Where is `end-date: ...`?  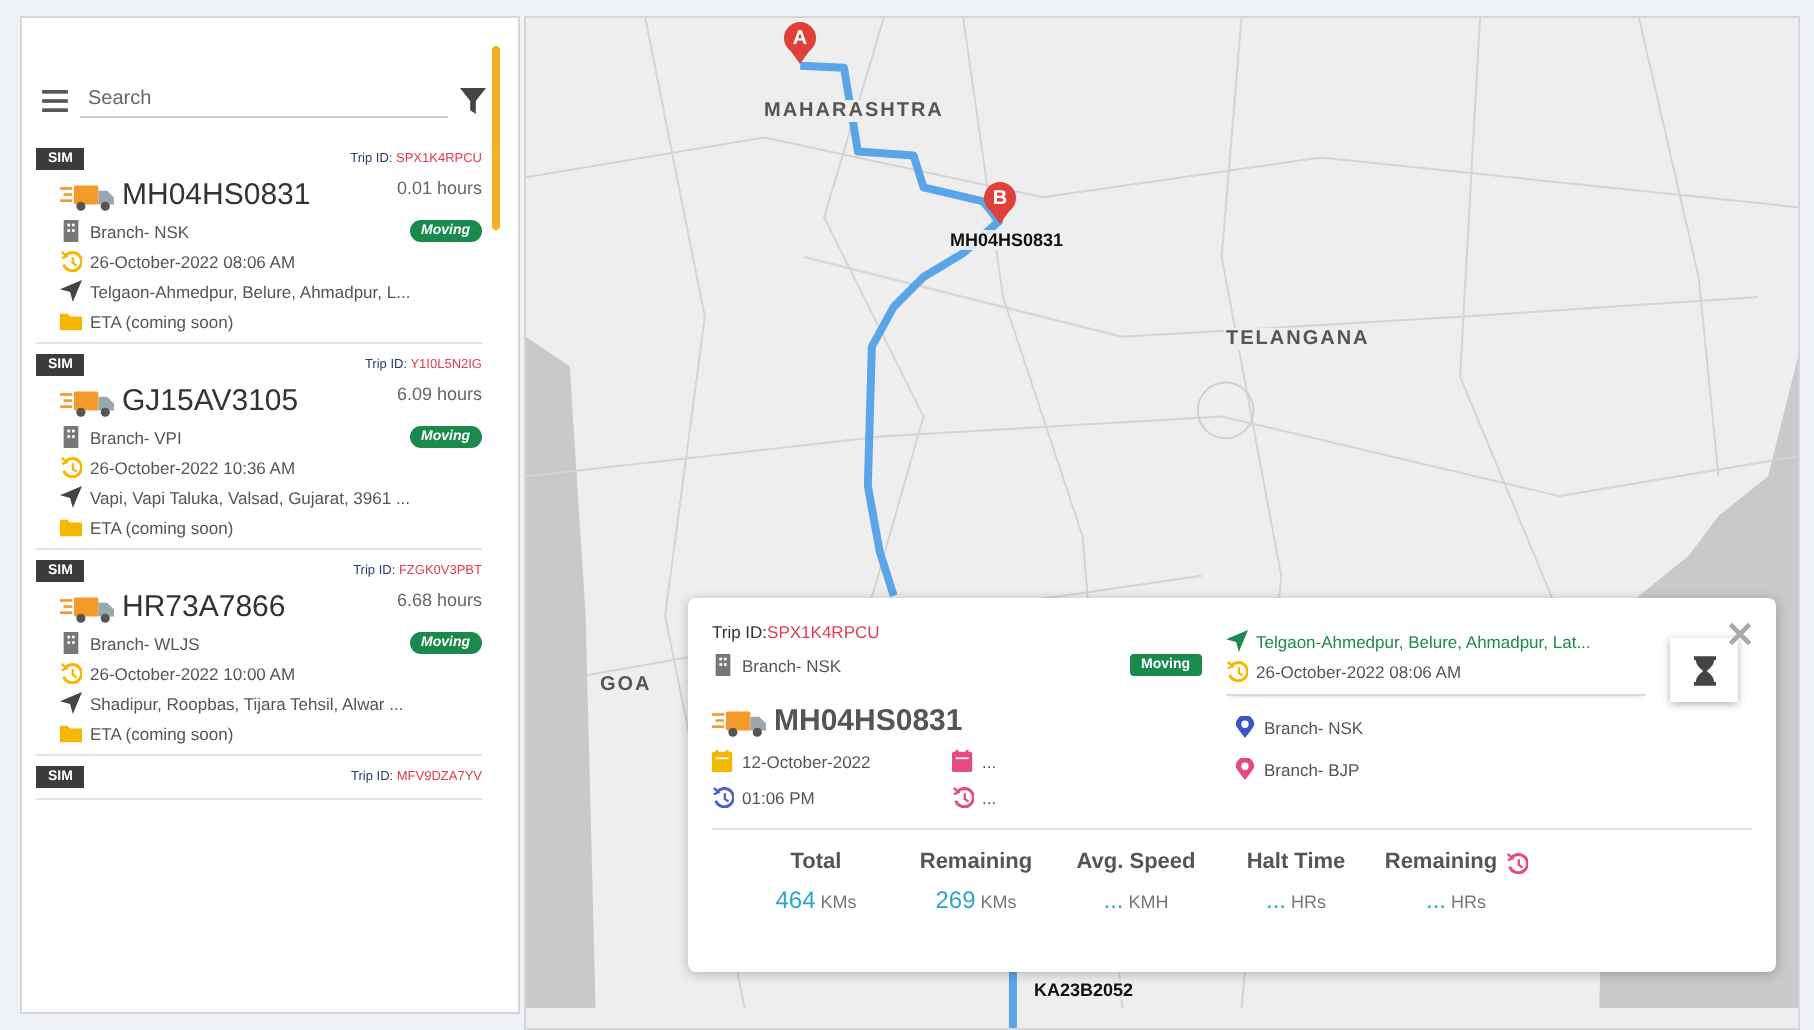 end-date: ... is located at coordinates (989, 761).